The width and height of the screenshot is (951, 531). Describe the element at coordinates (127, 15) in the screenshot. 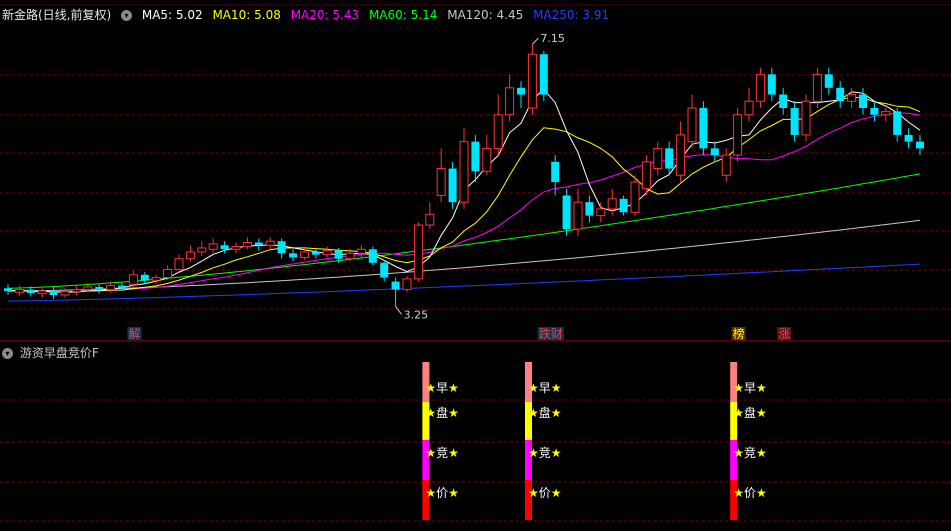

I see `expand-icon: ▾` at that location.